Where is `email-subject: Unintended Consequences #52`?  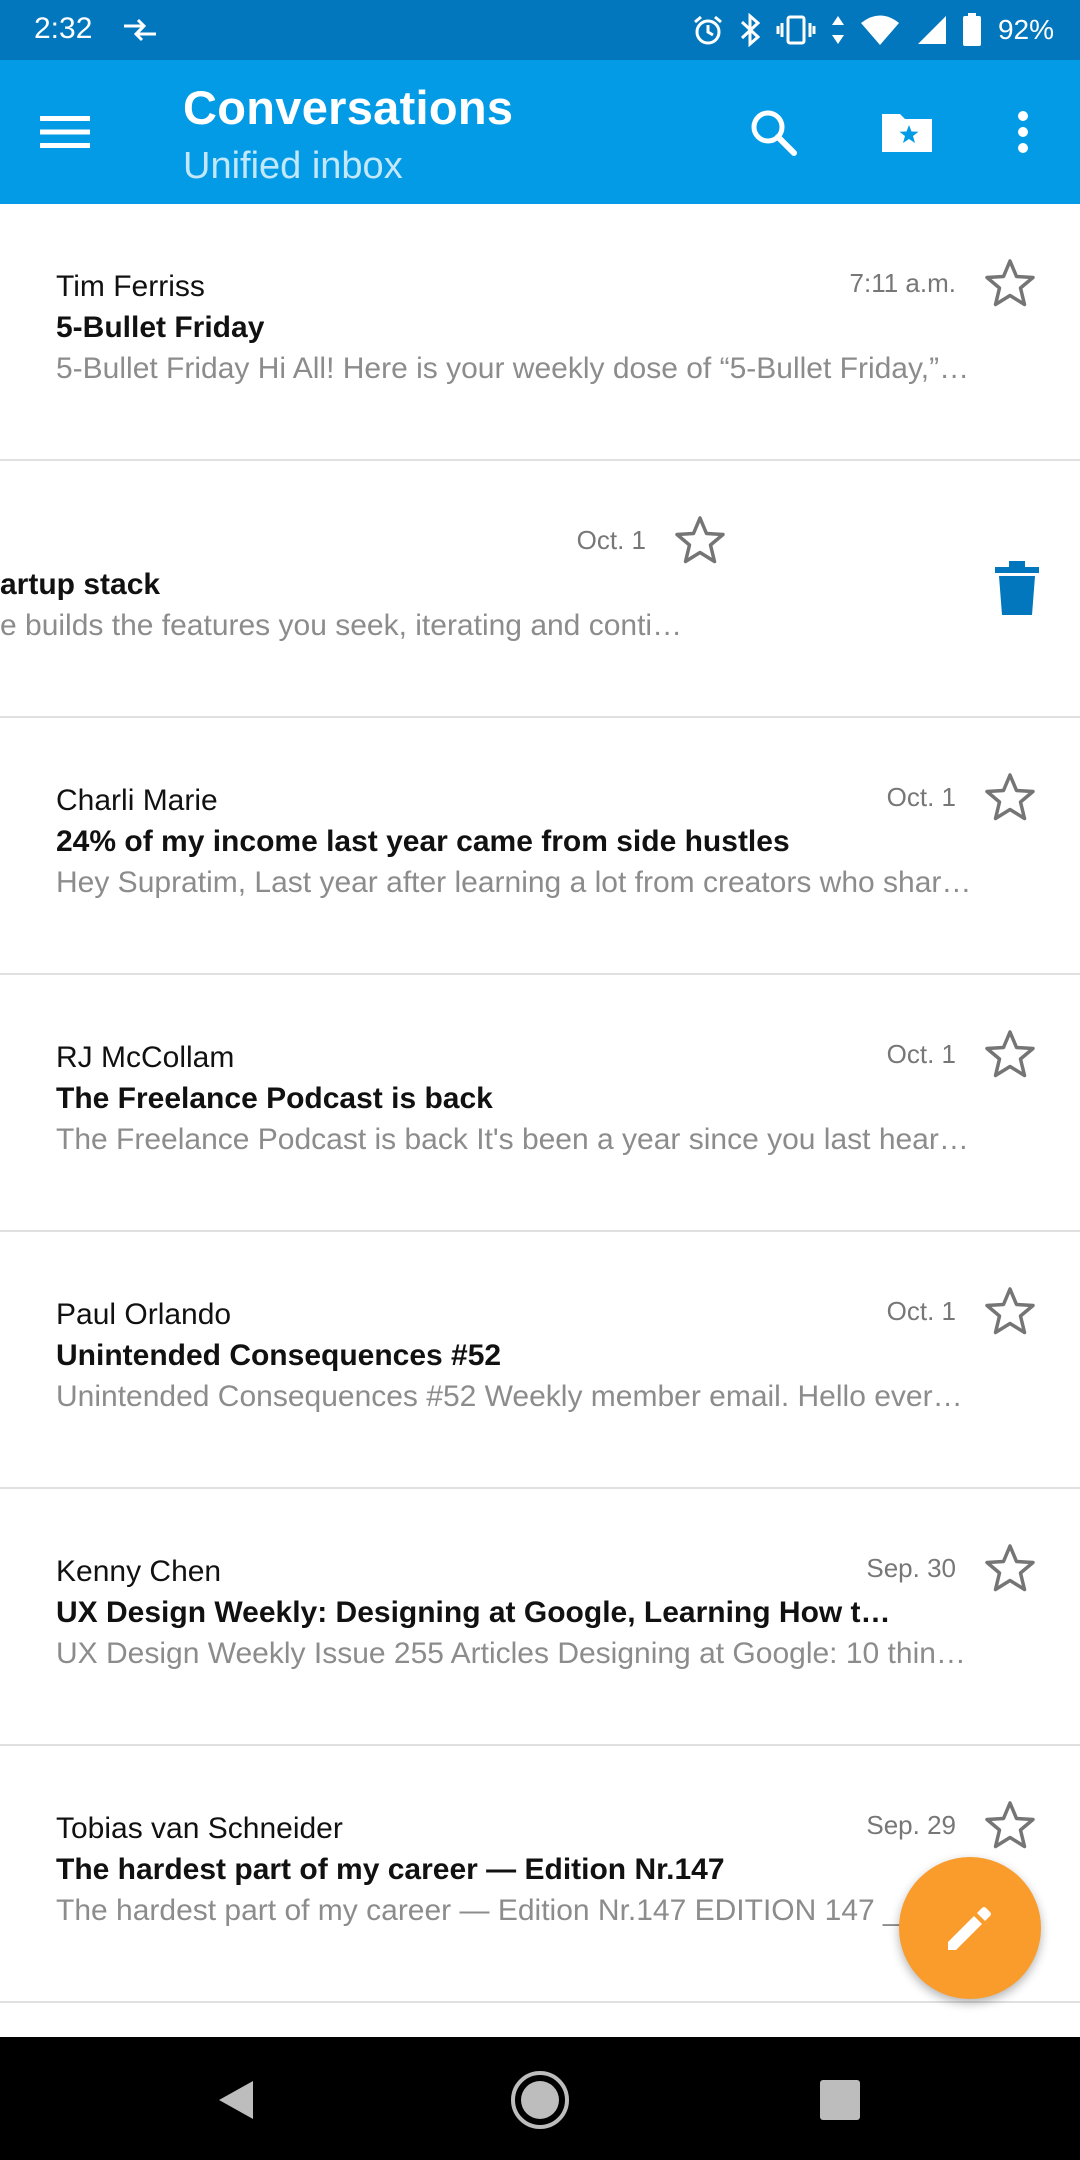
email-subject: Unintended Consequences #52 is located at coordinates (279, 1355).